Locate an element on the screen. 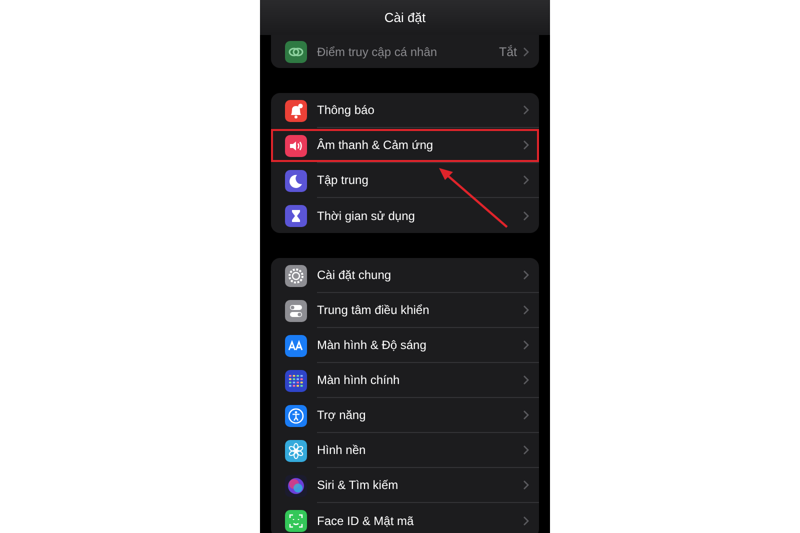 This screenshot has height=533, width=800. settings-row: Thông báo is located at coordinates (405, 110).